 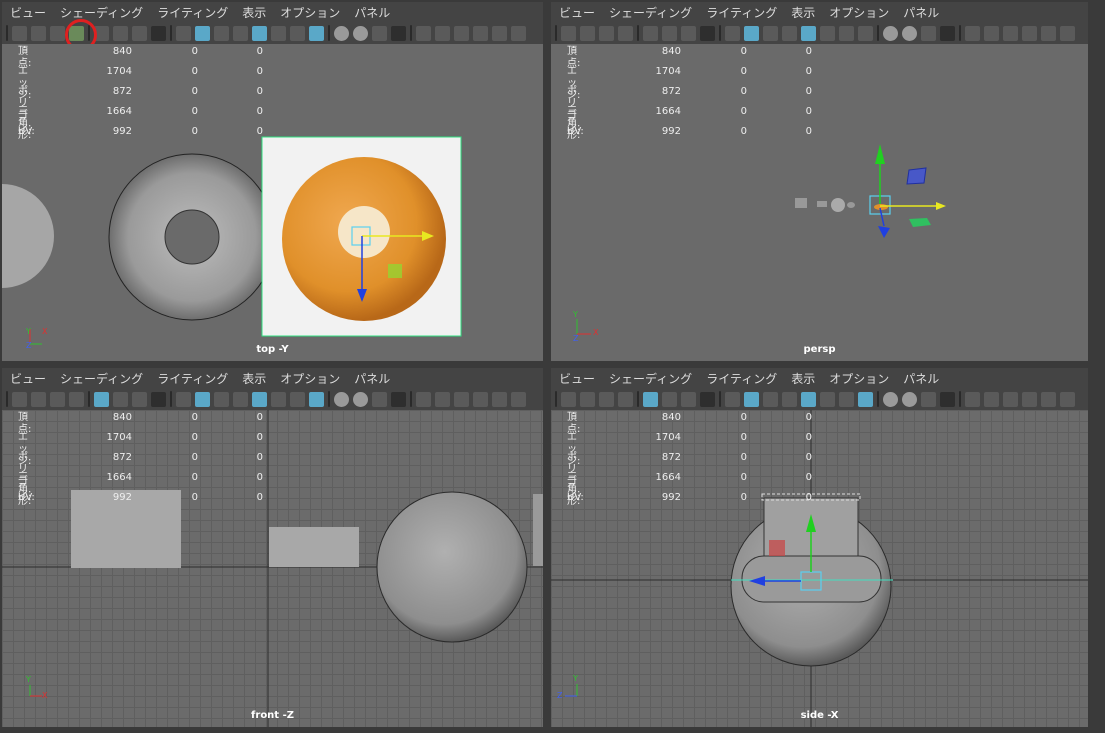 What do you see at coordinates (880, 154) in the screenshot?
I see `move-y-handle` at bounding box center [880, 154].